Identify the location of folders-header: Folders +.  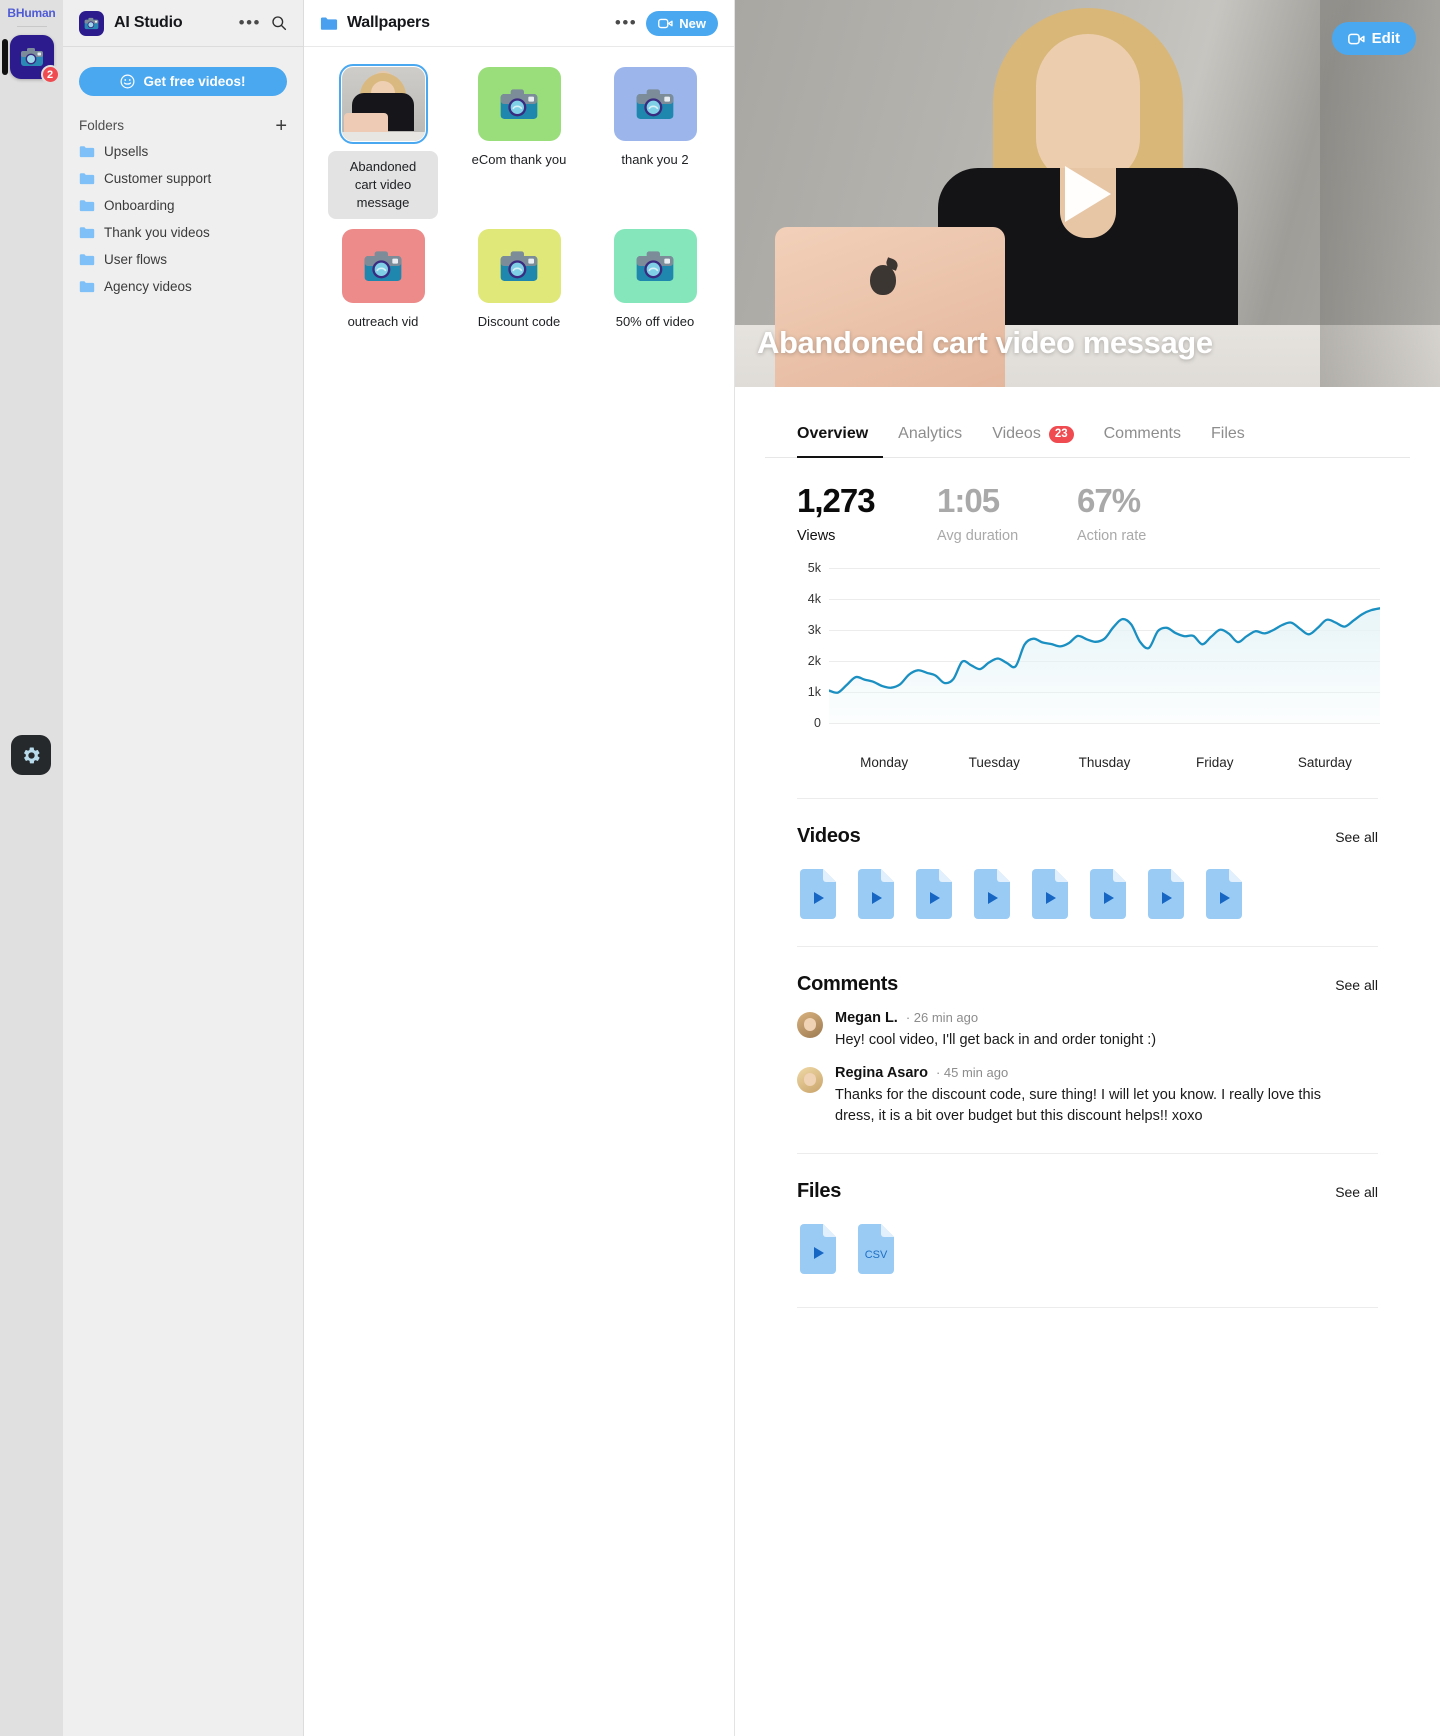
(183, 117).